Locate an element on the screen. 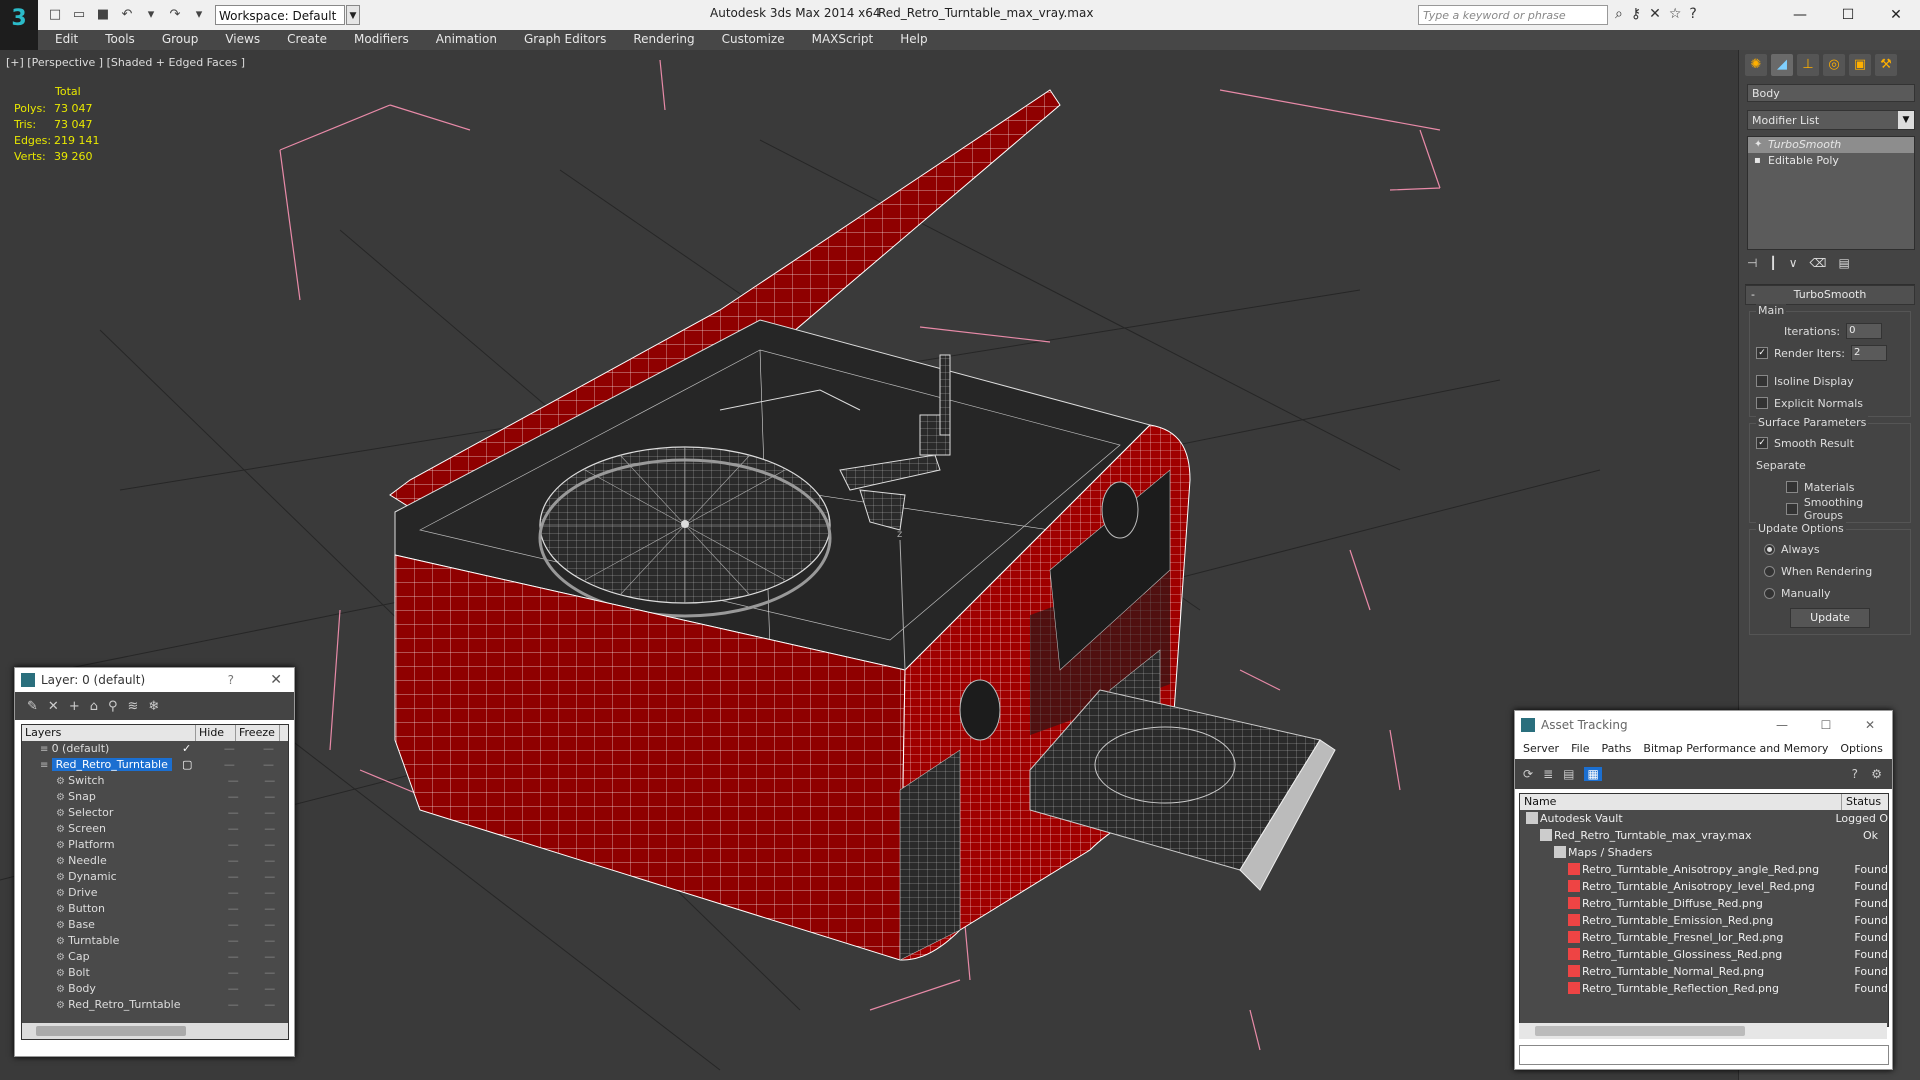  menu-rendering: Rendering is located at coordinates (663, 39).